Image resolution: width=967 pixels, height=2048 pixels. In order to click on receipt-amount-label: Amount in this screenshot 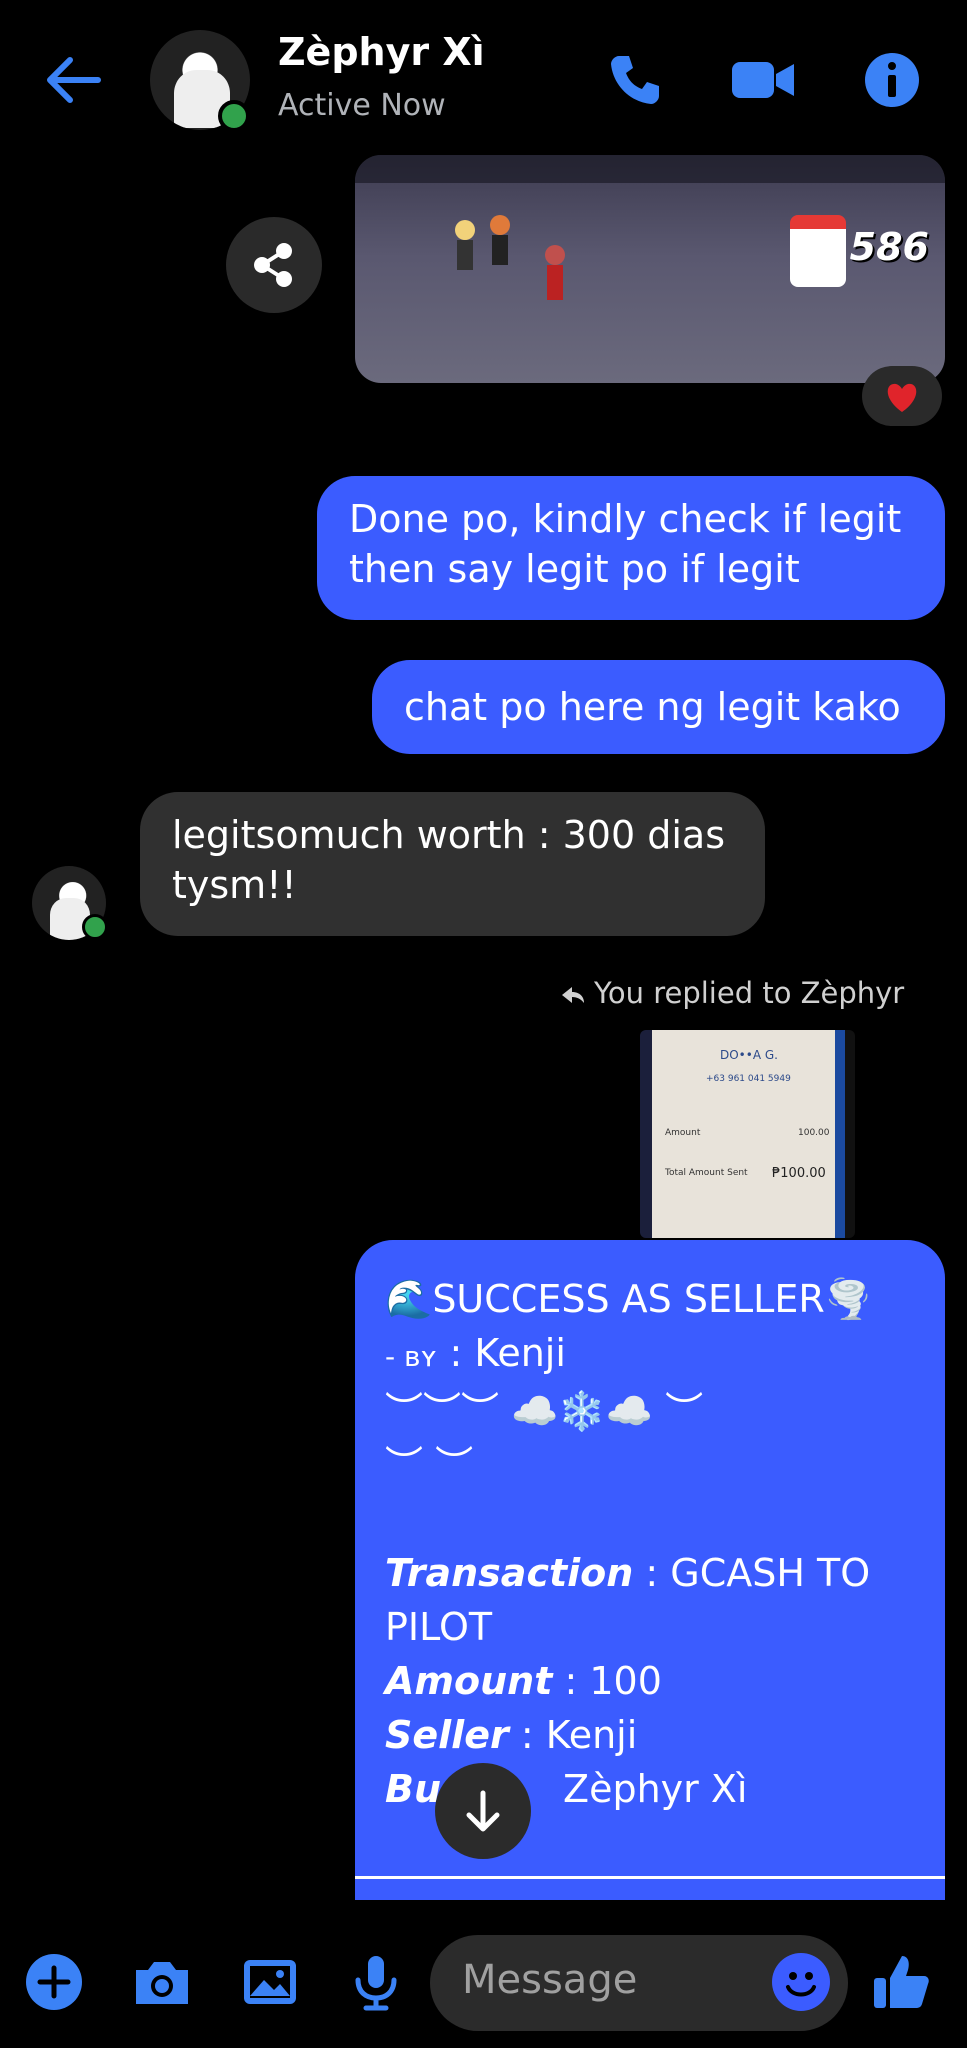, I will do `click(683, 1133)`.